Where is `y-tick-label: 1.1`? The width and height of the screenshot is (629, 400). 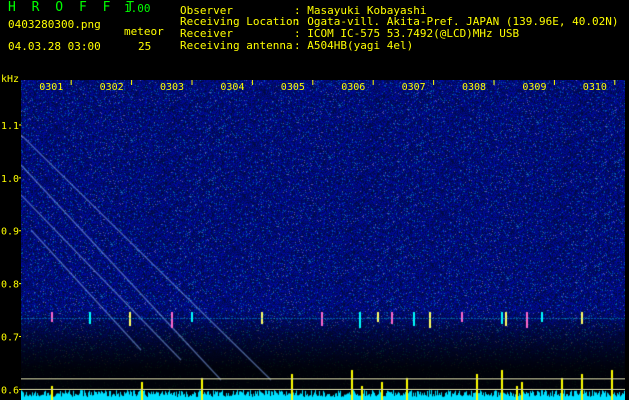
y-tick-label: 1.1 is located at coordinates (10, 126).